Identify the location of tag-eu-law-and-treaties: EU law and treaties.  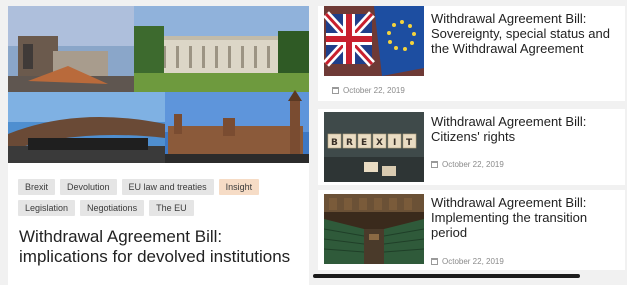
(167, 187).